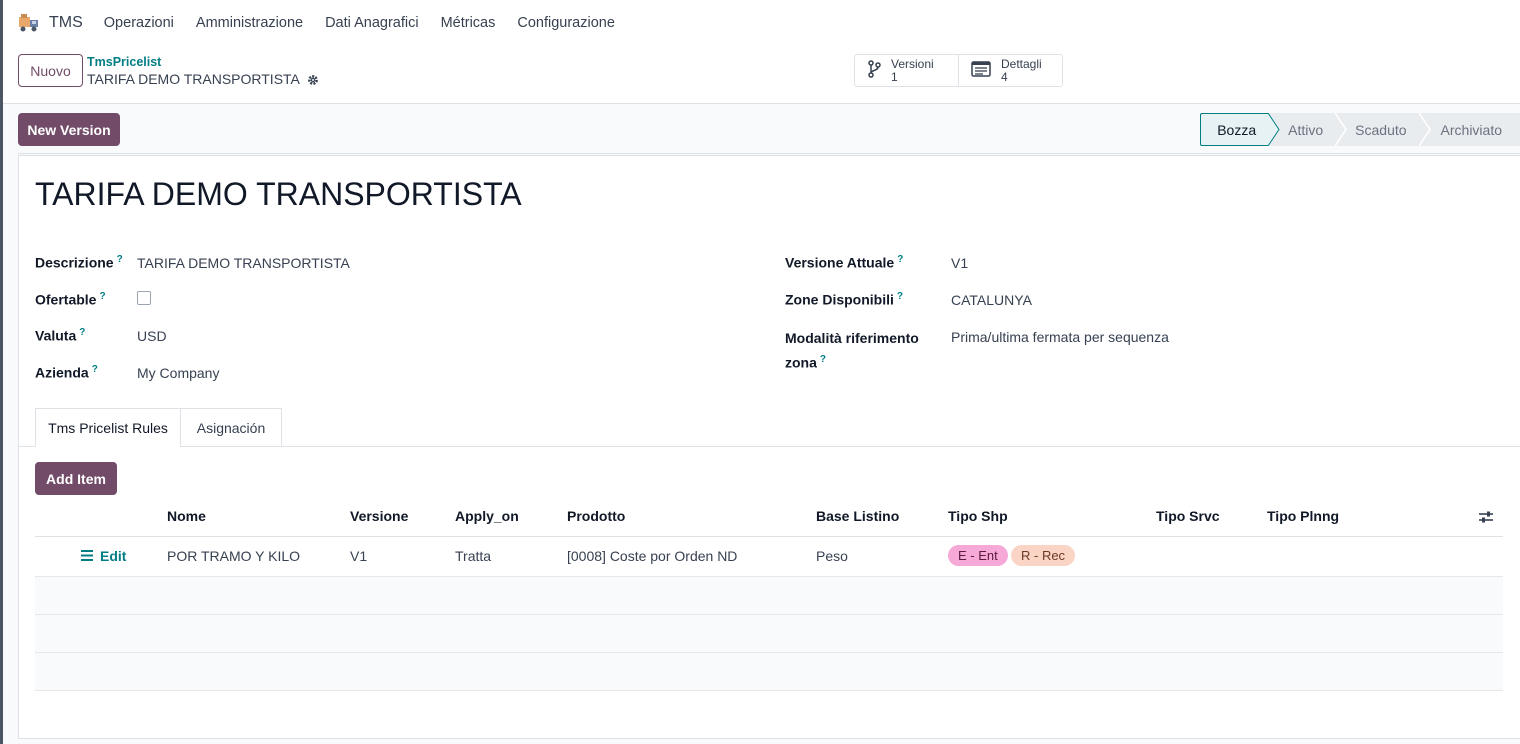  What do you see at coordinates (108, 427) in the screenshot?
I see `tab-pricelist-rules: Tms Pricelist Rules` at bounding box center [108, 427].